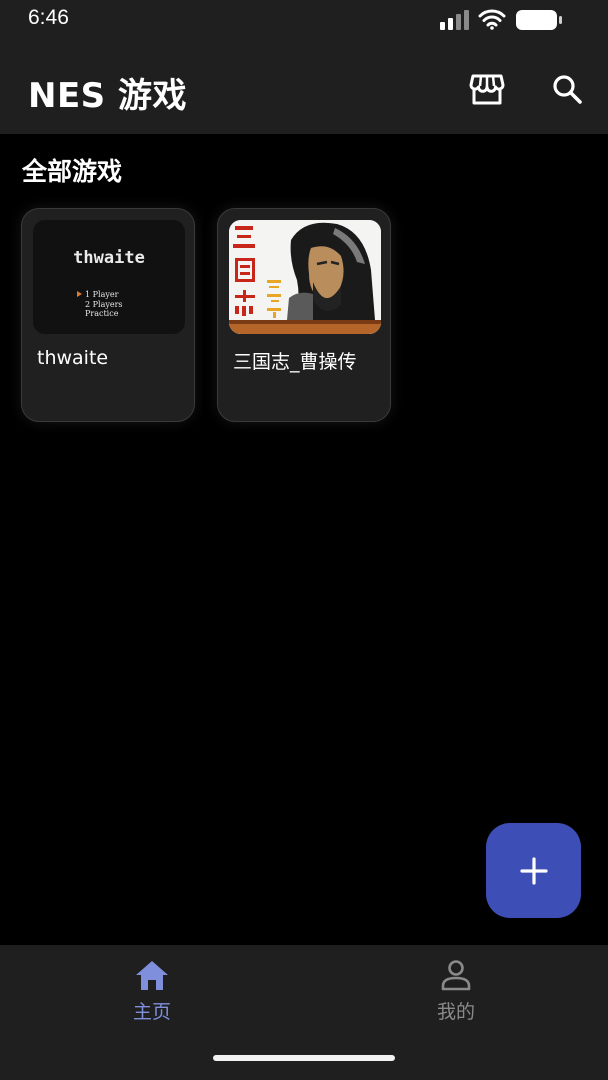 The image size is (608, 1080). I want to click on add-game-button, so click(533, 870).